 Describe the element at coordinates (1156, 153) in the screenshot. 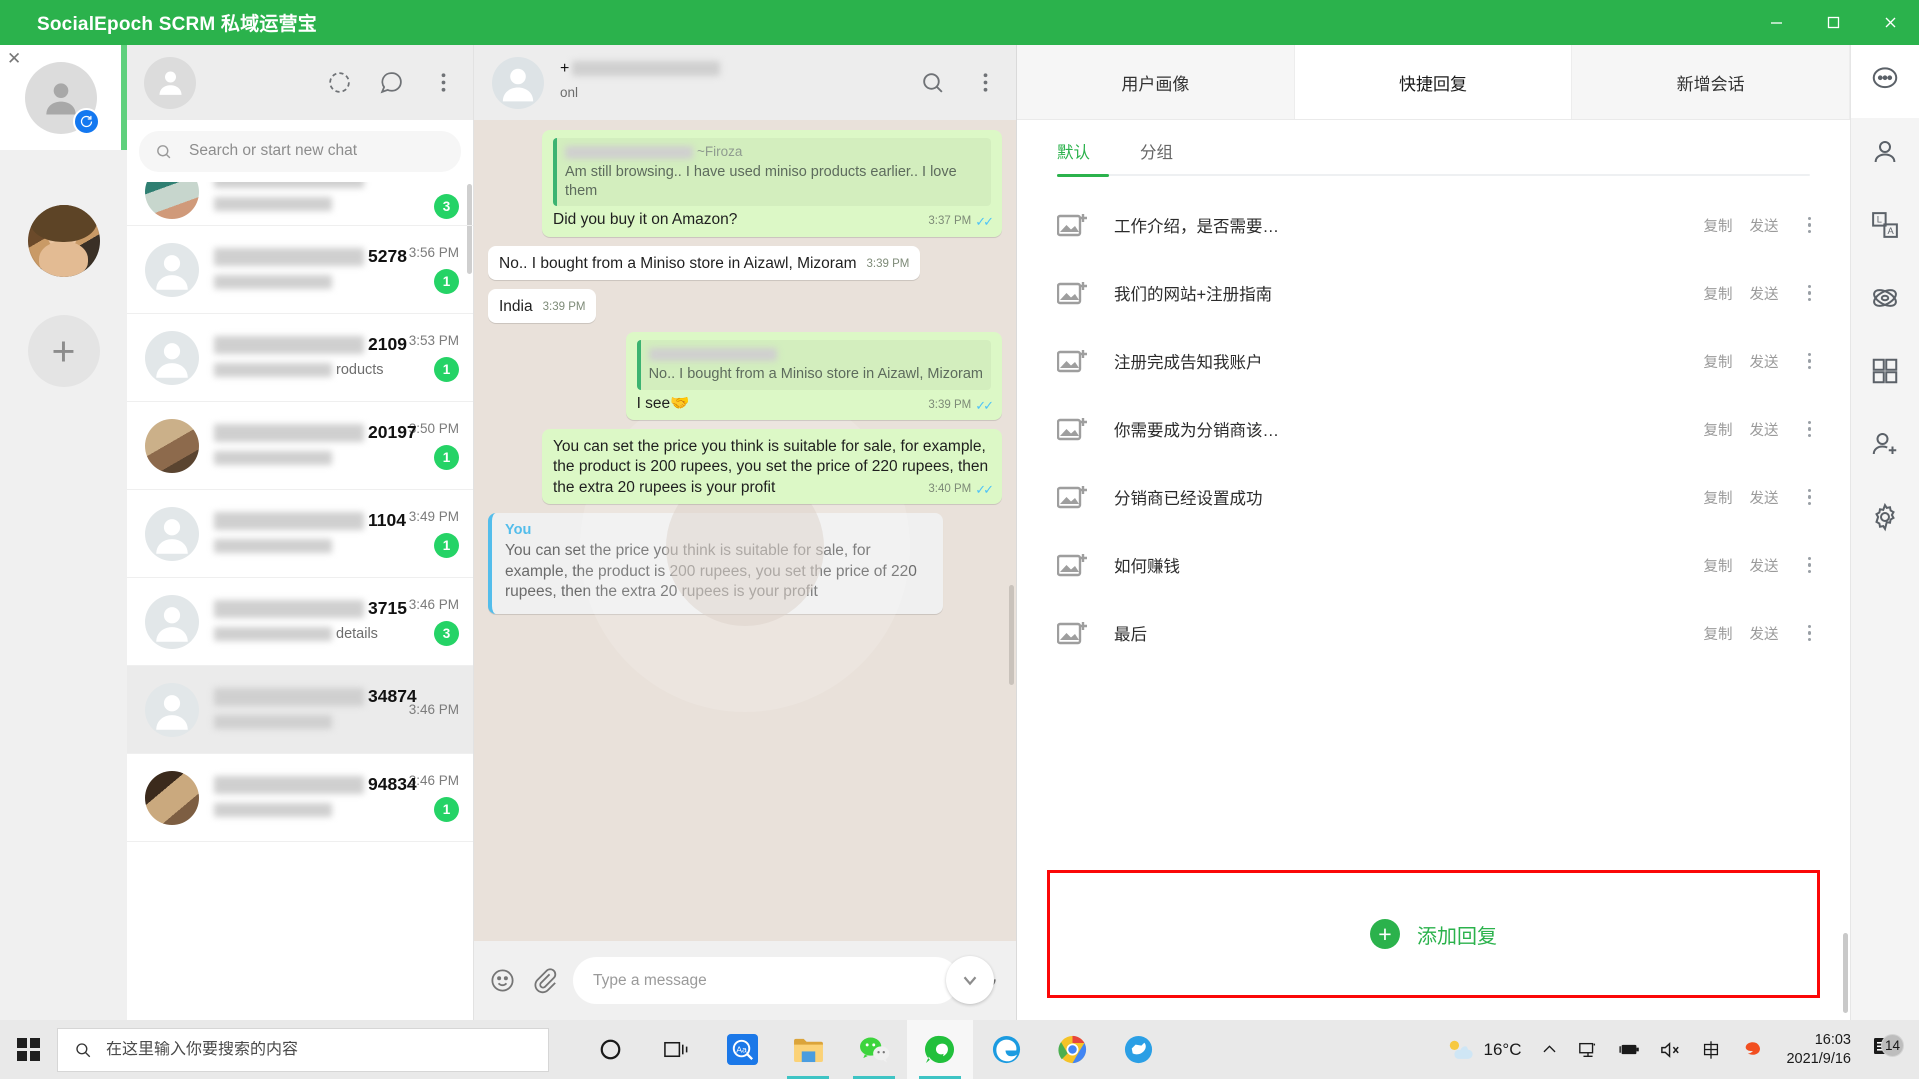

I see `sub-tab-group: 分组` at that location.